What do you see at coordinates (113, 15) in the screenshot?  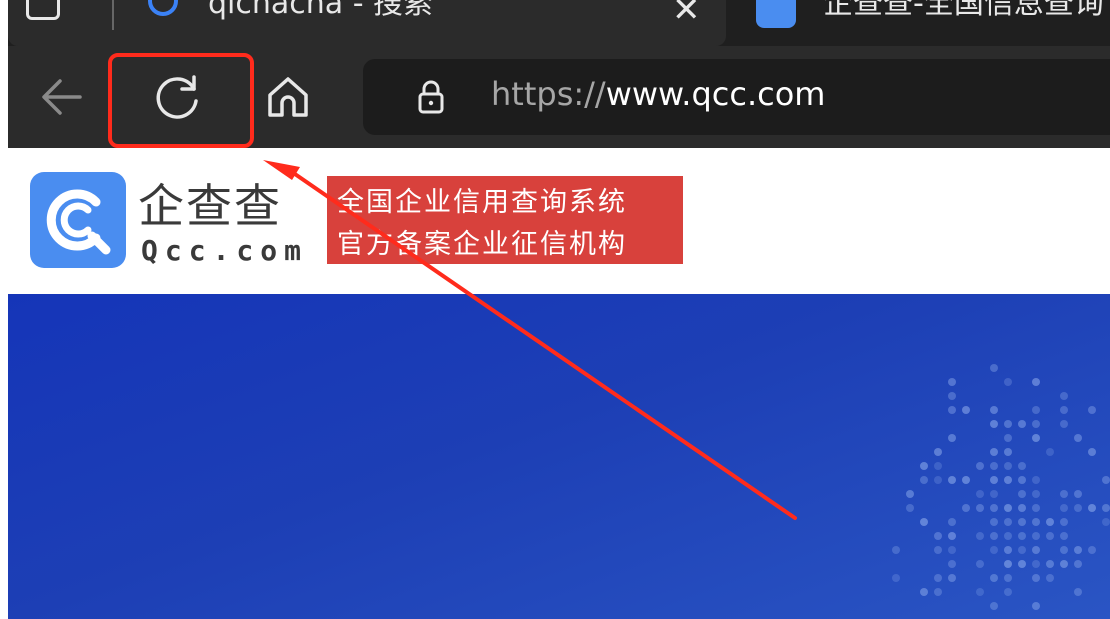 I see `tab-separator` at bounding box center [113, 15].